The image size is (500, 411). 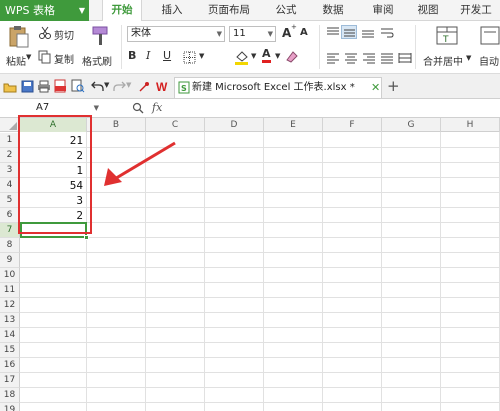 I want to click on align-middle-icon, so click(x=349, y=32).